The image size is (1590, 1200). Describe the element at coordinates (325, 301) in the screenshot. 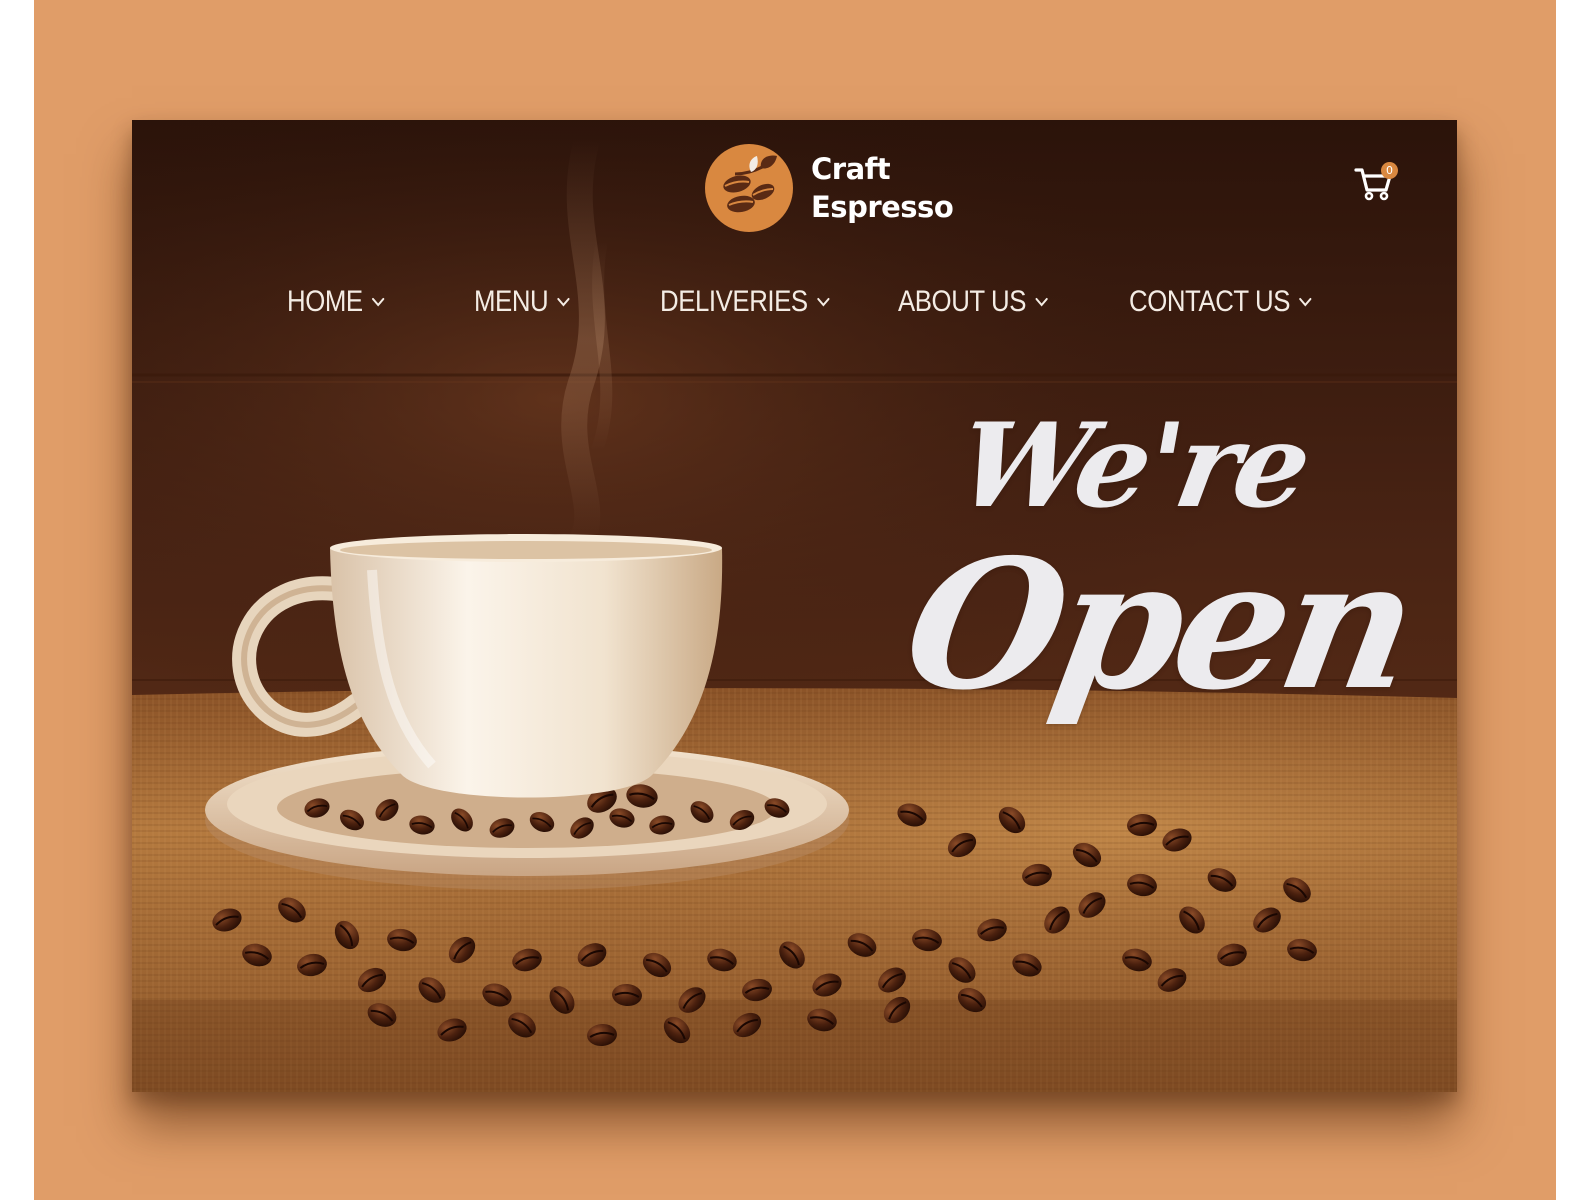

I see `nav-item-label: HOME` at that location.